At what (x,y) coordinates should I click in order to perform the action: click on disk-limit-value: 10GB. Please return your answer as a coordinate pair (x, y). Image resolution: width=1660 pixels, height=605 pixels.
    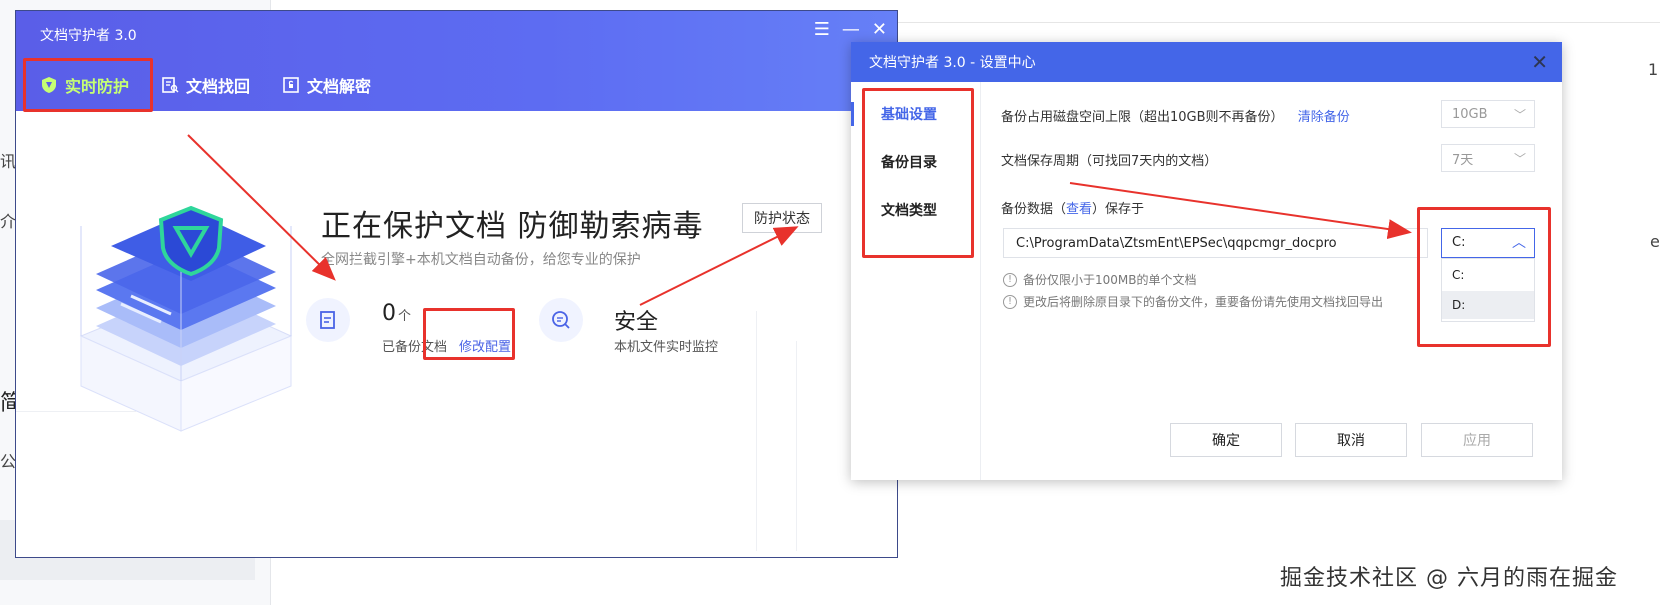
    Looking at the image, I should click on (1470, 114).